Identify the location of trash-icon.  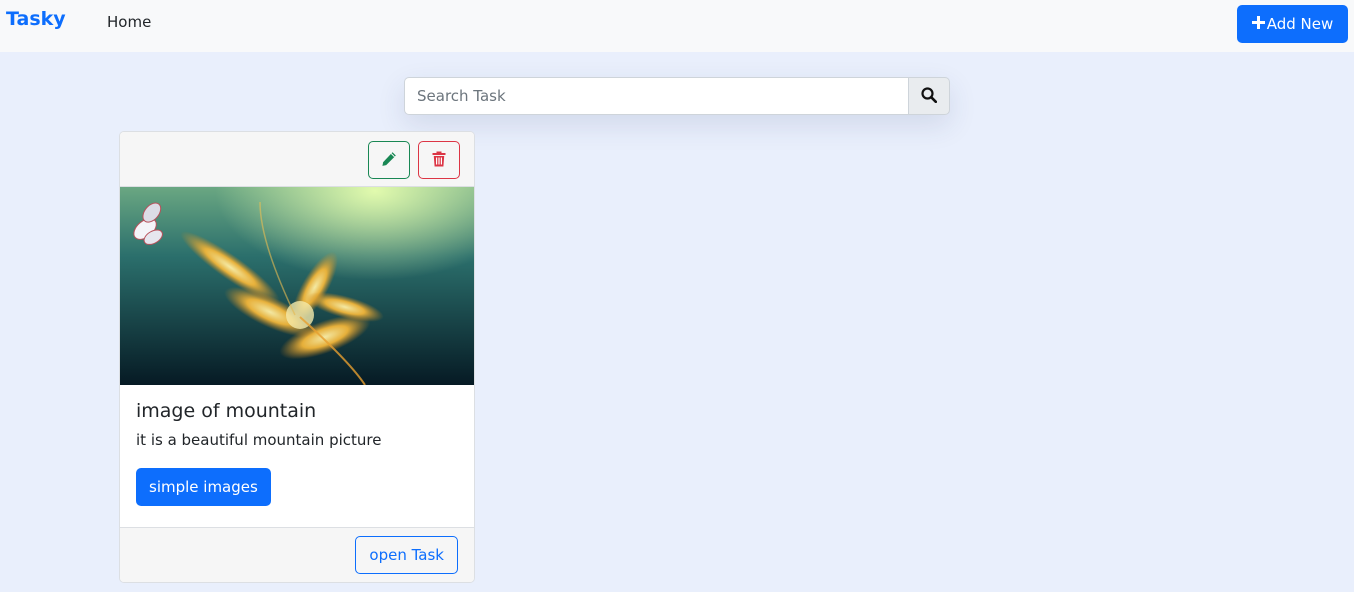
(439, 160).